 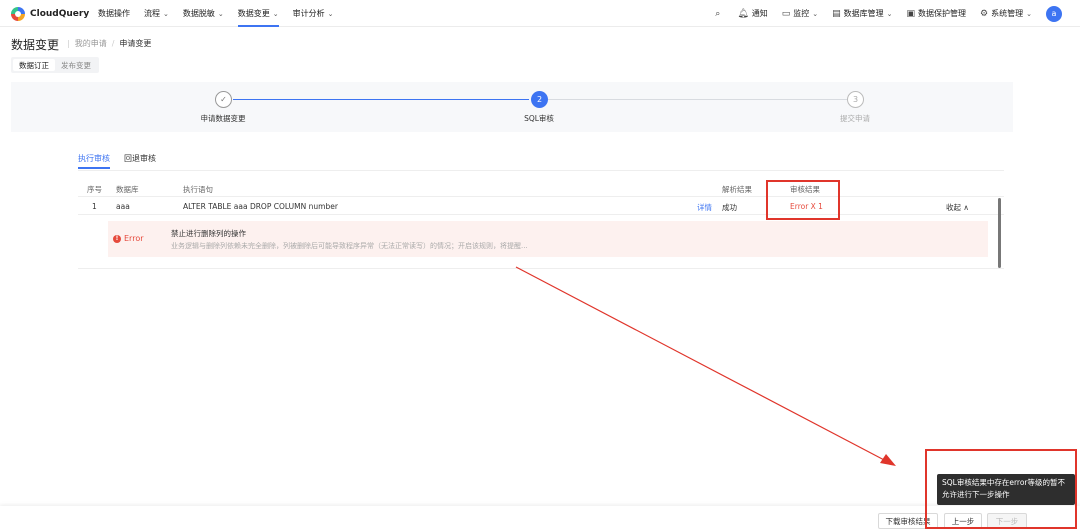 I want to click on tab-release-change: 发布变更, so click(x=76, y=65).